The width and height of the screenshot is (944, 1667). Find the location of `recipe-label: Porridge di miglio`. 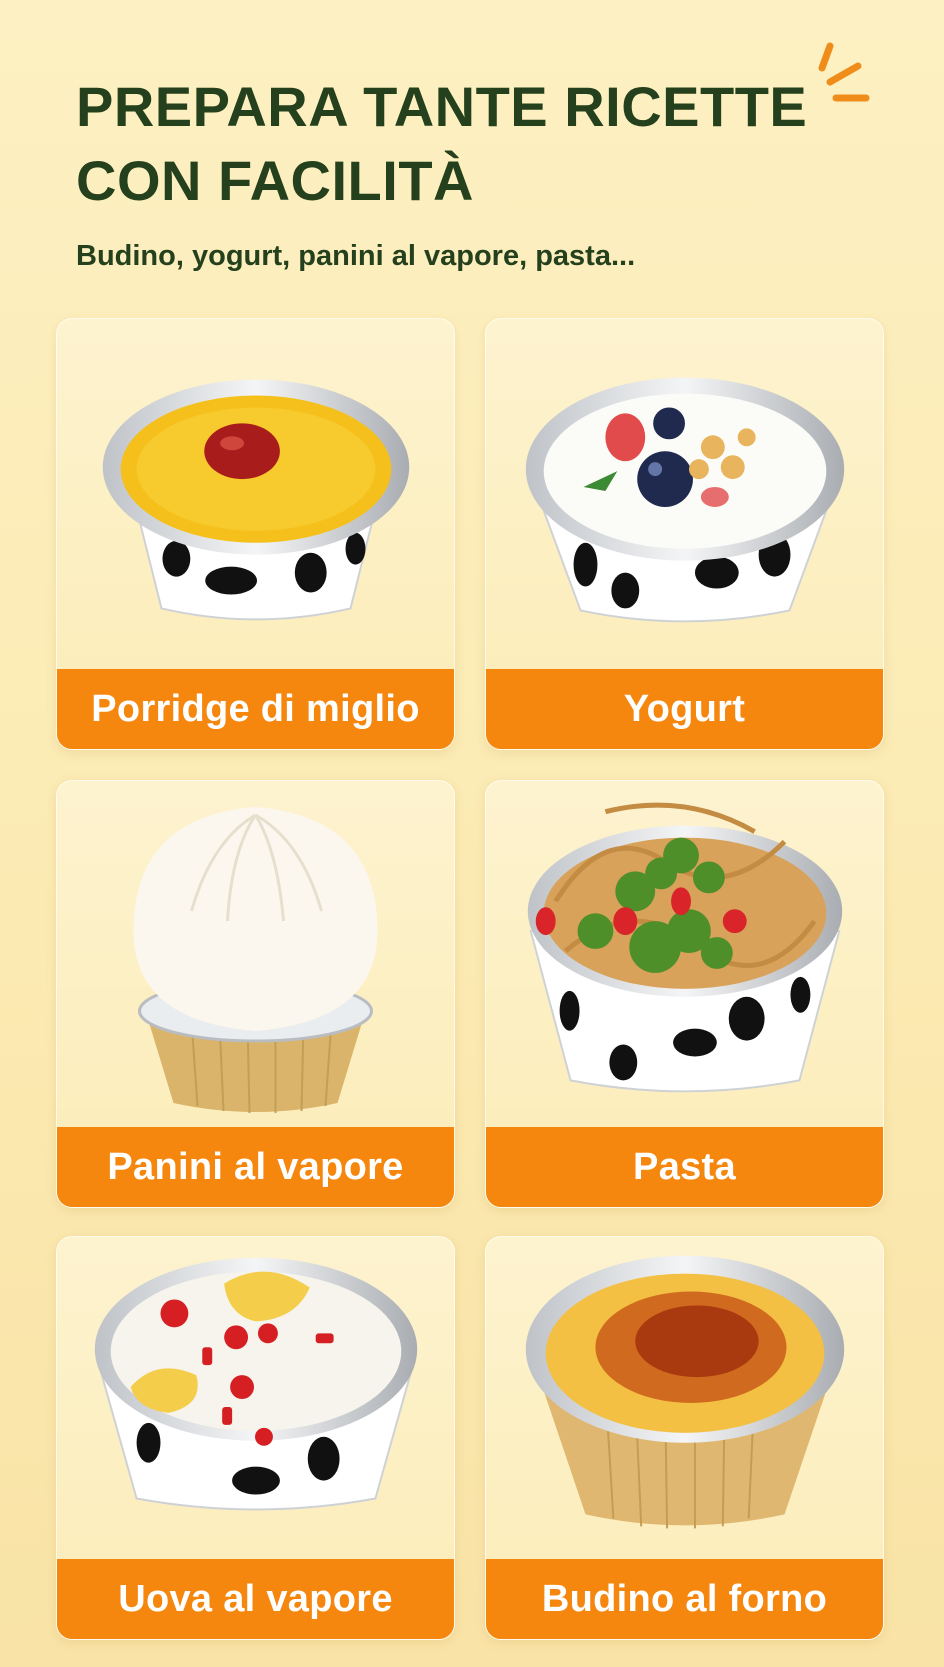

recipe-label: Porridge di miglio is located at coordinates (255, 709).